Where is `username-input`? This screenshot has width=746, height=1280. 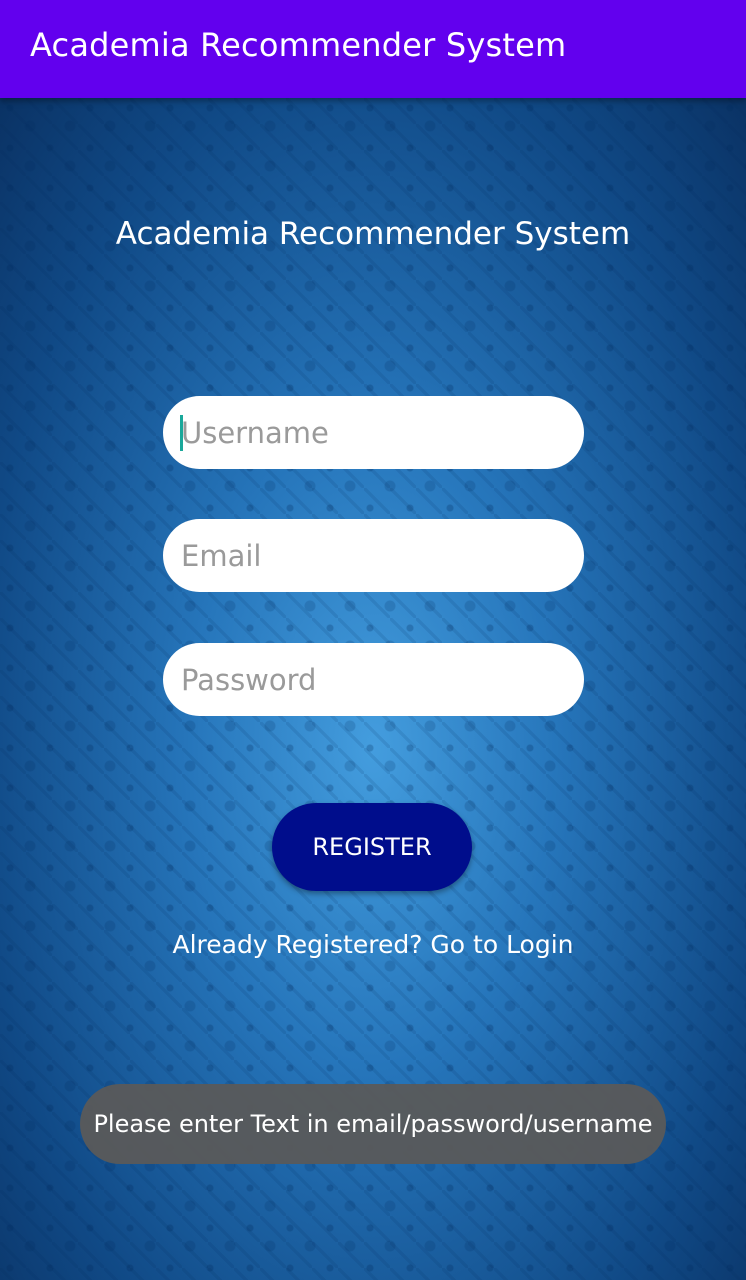 username-input is located at coordinates (373, 432).